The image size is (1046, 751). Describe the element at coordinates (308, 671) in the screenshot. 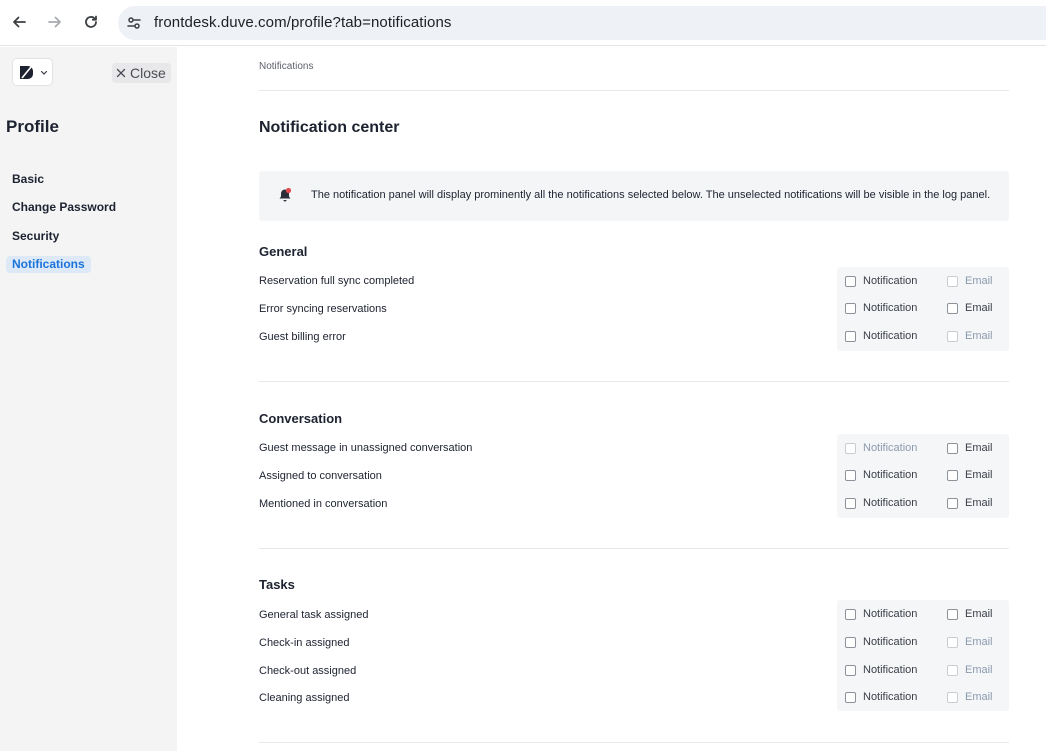

I see `row-label-check-out-assigned: Check-out assigned` at that location.